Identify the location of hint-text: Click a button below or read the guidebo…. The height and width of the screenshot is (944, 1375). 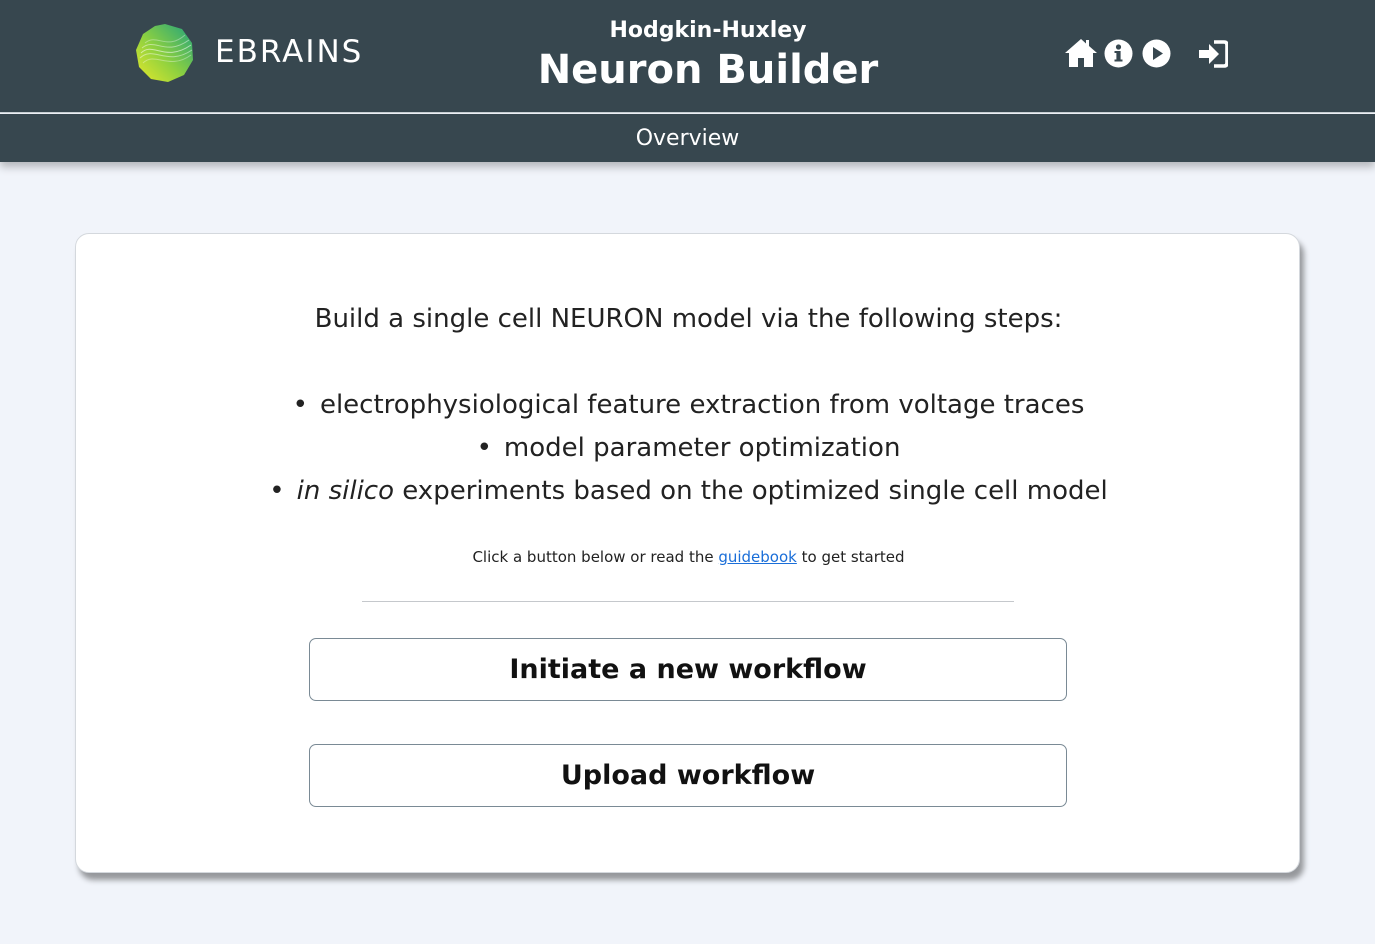
(688, 557).